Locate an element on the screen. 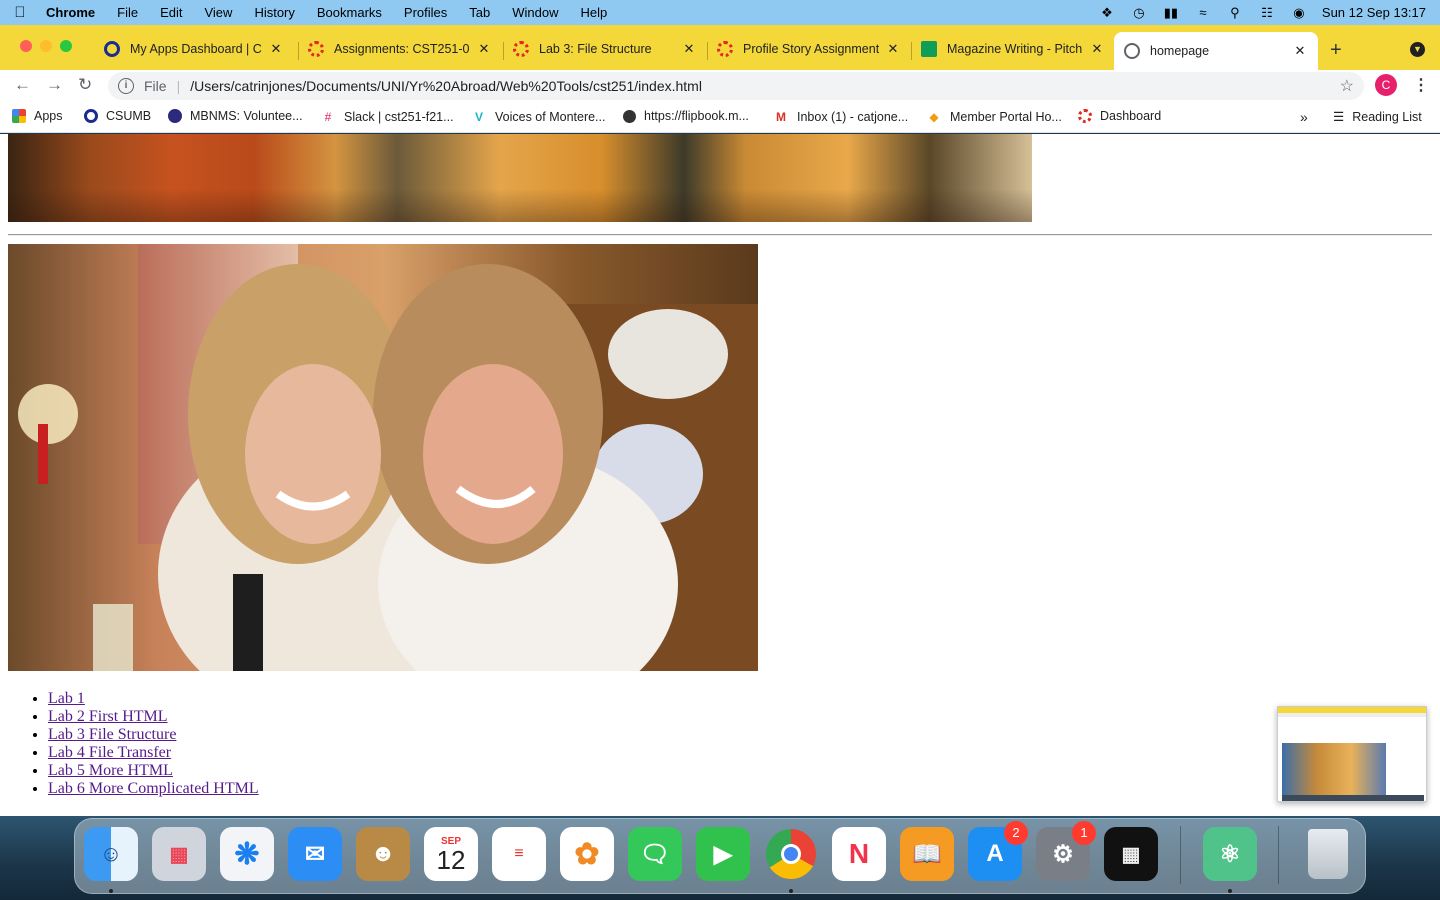 This screenshot has width=1440, height=900. safari-icon: ❋ is located at coordinates (247, 854).